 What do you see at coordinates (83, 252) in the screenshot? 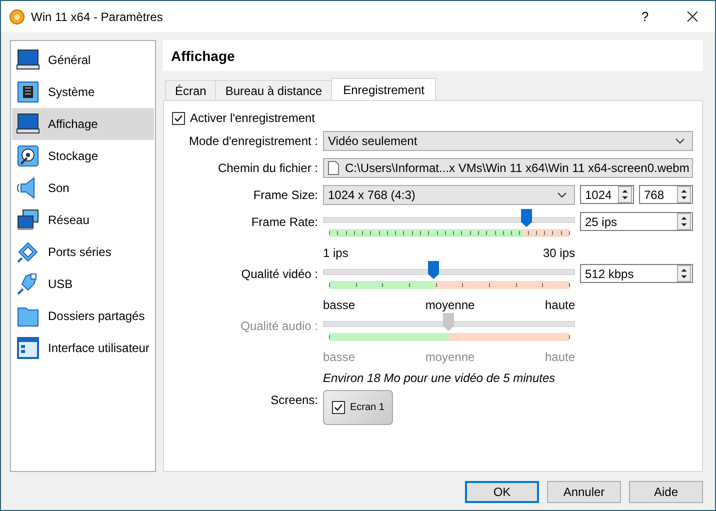
I see `sidebar-item: Ports séries` at bounding box center [83, 252].